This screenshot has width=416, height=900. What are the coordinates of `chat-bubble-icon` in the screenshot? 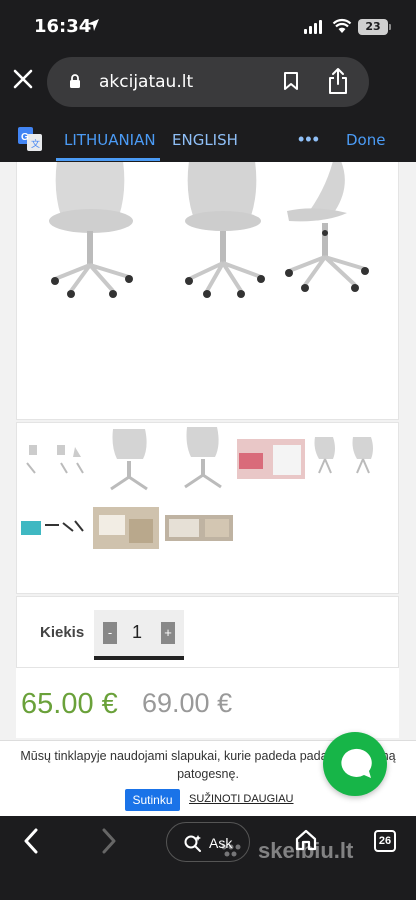 It's located at (356, 763).